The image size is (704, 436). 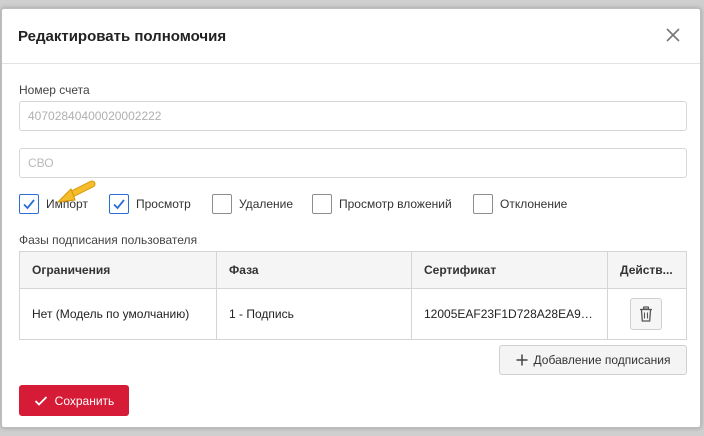 I want to click on checkbox-view-attachments: Просмотр вложений, so click(x=382, y=204).